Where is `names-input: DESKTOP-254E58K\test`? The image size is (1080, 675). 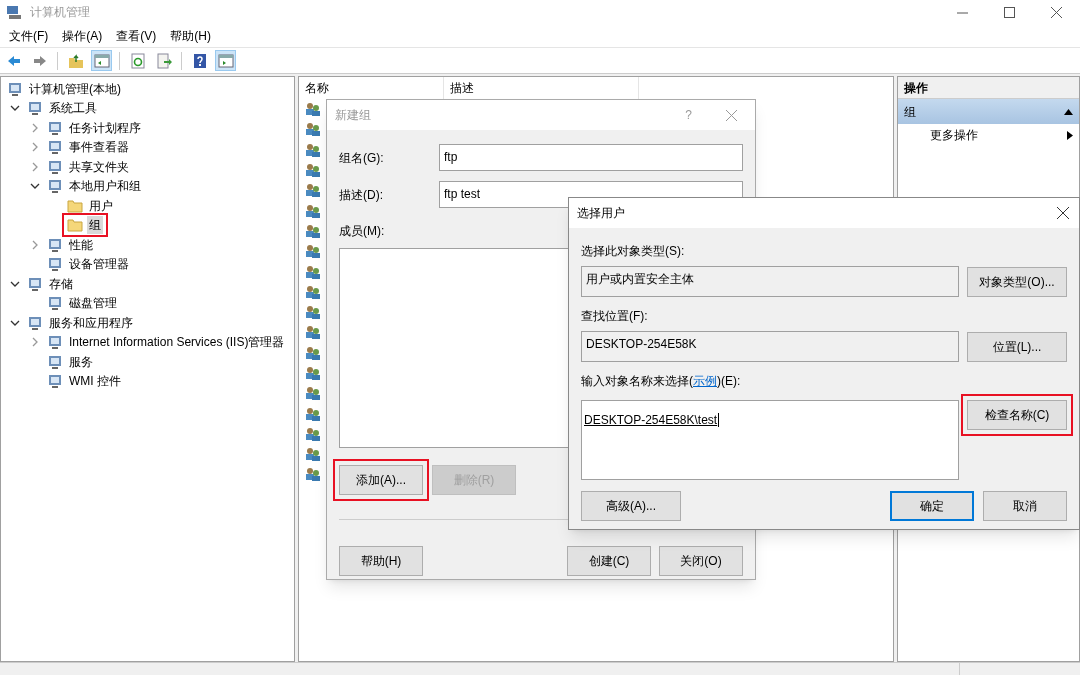 names-input: DESKTOP-254E58K\test is located at coordinates (770, 440).